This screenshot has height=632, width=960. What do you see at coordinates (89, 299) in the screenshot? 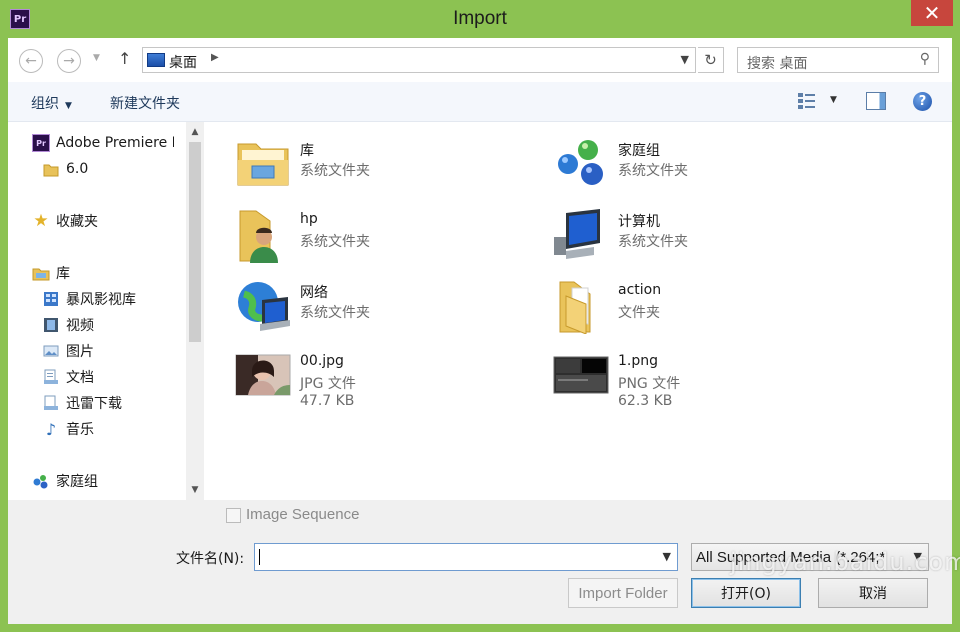
I see `nav-item-video-library: 暴风影视库` at bounding box center [89, 299].